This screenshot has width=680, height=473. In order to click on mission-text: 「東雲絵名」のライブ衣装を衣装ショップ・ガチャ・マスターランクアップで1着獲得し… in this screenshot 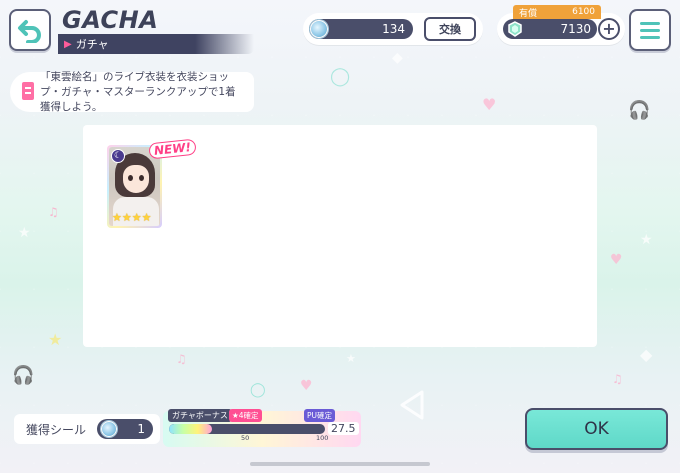, I will do `click(138, 91)`.